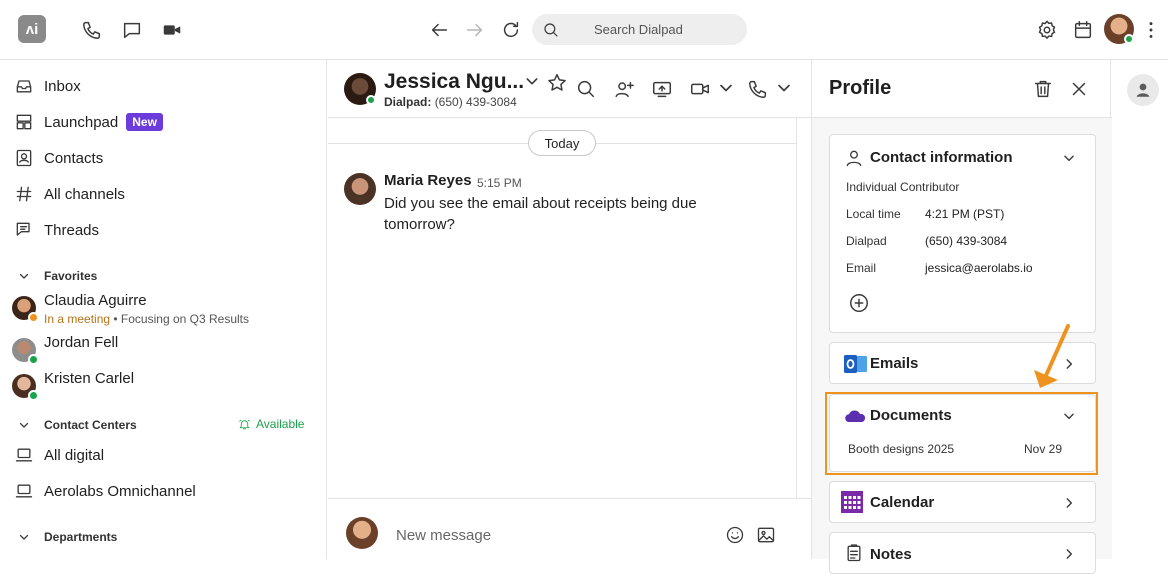  What do you see at coordinates (961, 433) in the screenshot?
I see `documents-highlight-box` at bounding box center [961, 433].